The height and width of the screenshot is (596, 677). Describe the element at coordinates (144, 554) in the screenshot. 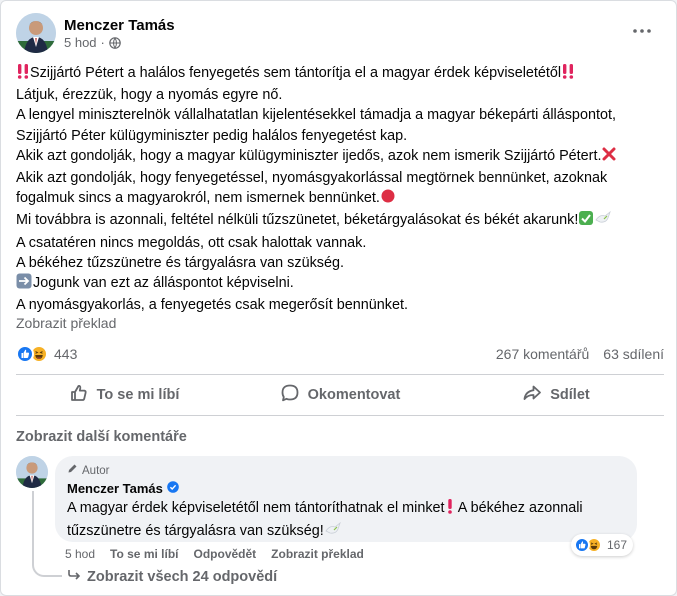

I see `comment-like-link: To se mi líbí` at that location.